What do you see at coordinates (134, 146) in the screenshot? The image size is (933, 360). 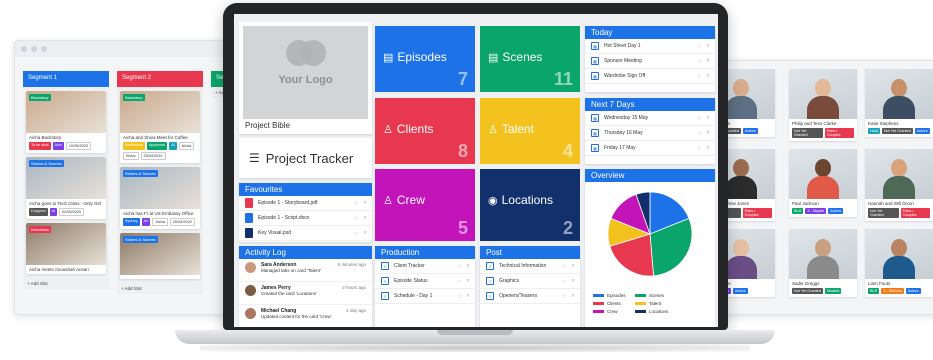 I see `status-pill: Melbourne` at bounding box center [134, 146].